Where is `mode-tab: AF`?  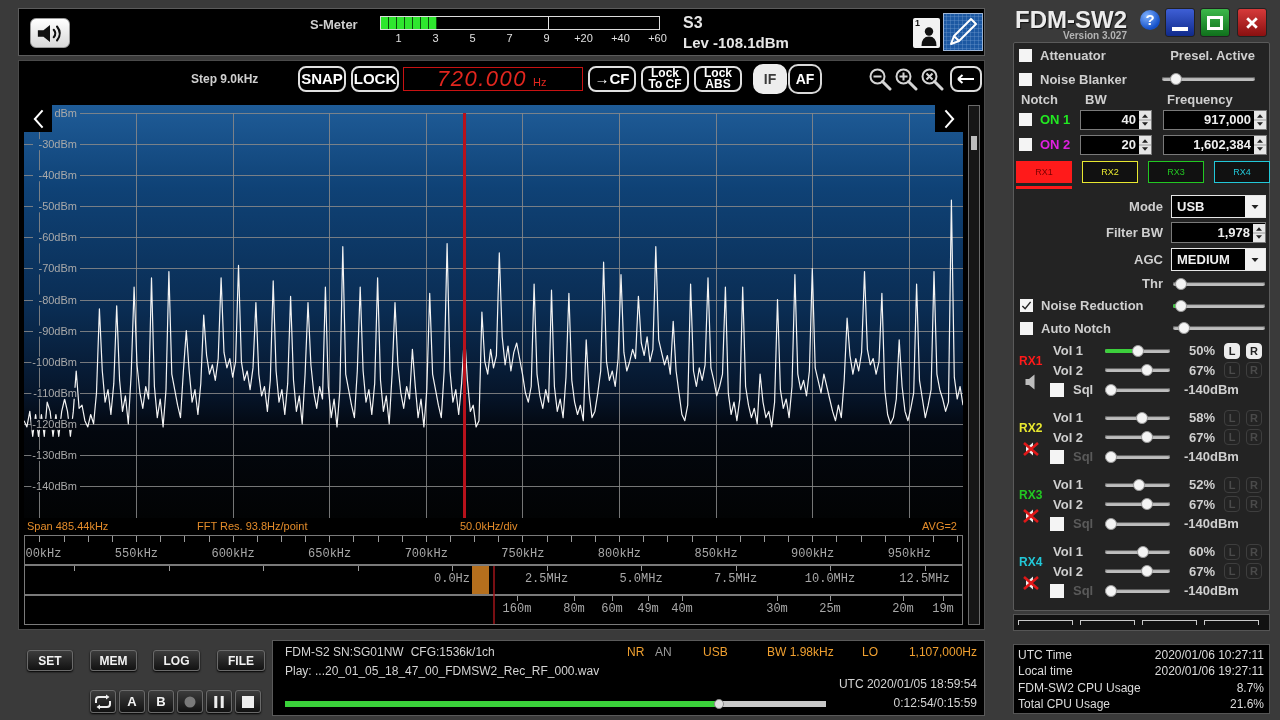
mode-tab: AF is located at coordinates (805, 79).